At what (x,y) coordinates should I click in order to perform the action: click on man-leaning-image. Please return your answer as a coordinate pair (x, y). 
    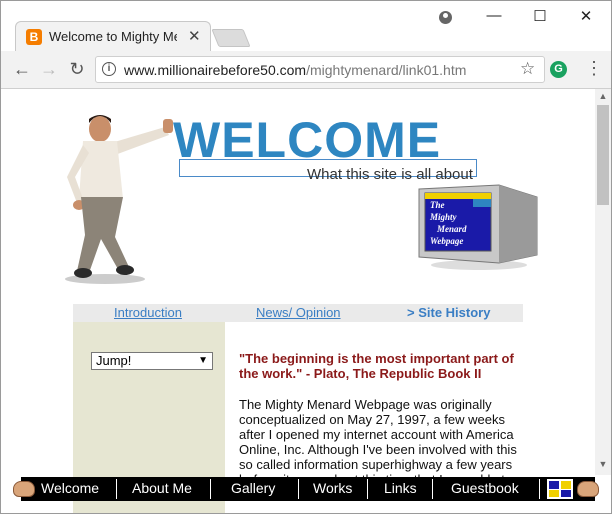
    Looking at the image, I should click on (119, 199).